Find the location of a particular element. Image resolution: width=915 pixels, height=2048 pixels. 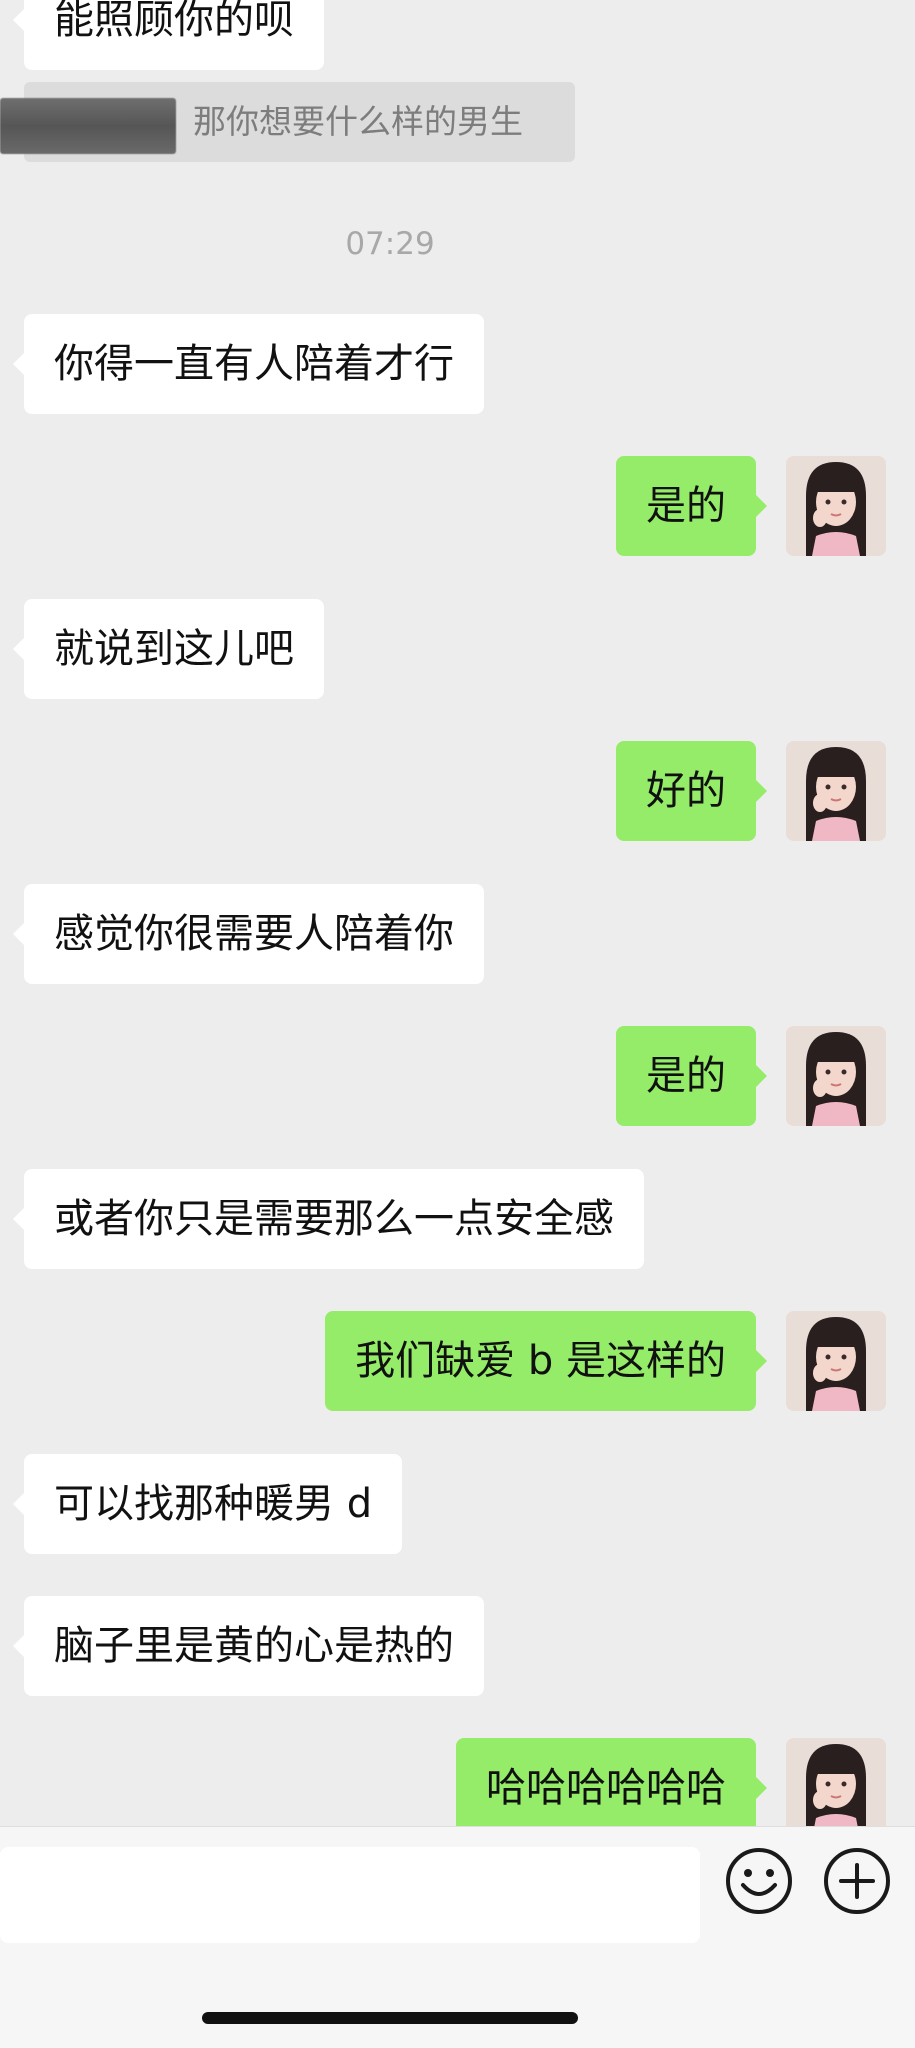

message-outgoing: 哈哈哈哈哈哈 is located at coordinates (611, 1782).